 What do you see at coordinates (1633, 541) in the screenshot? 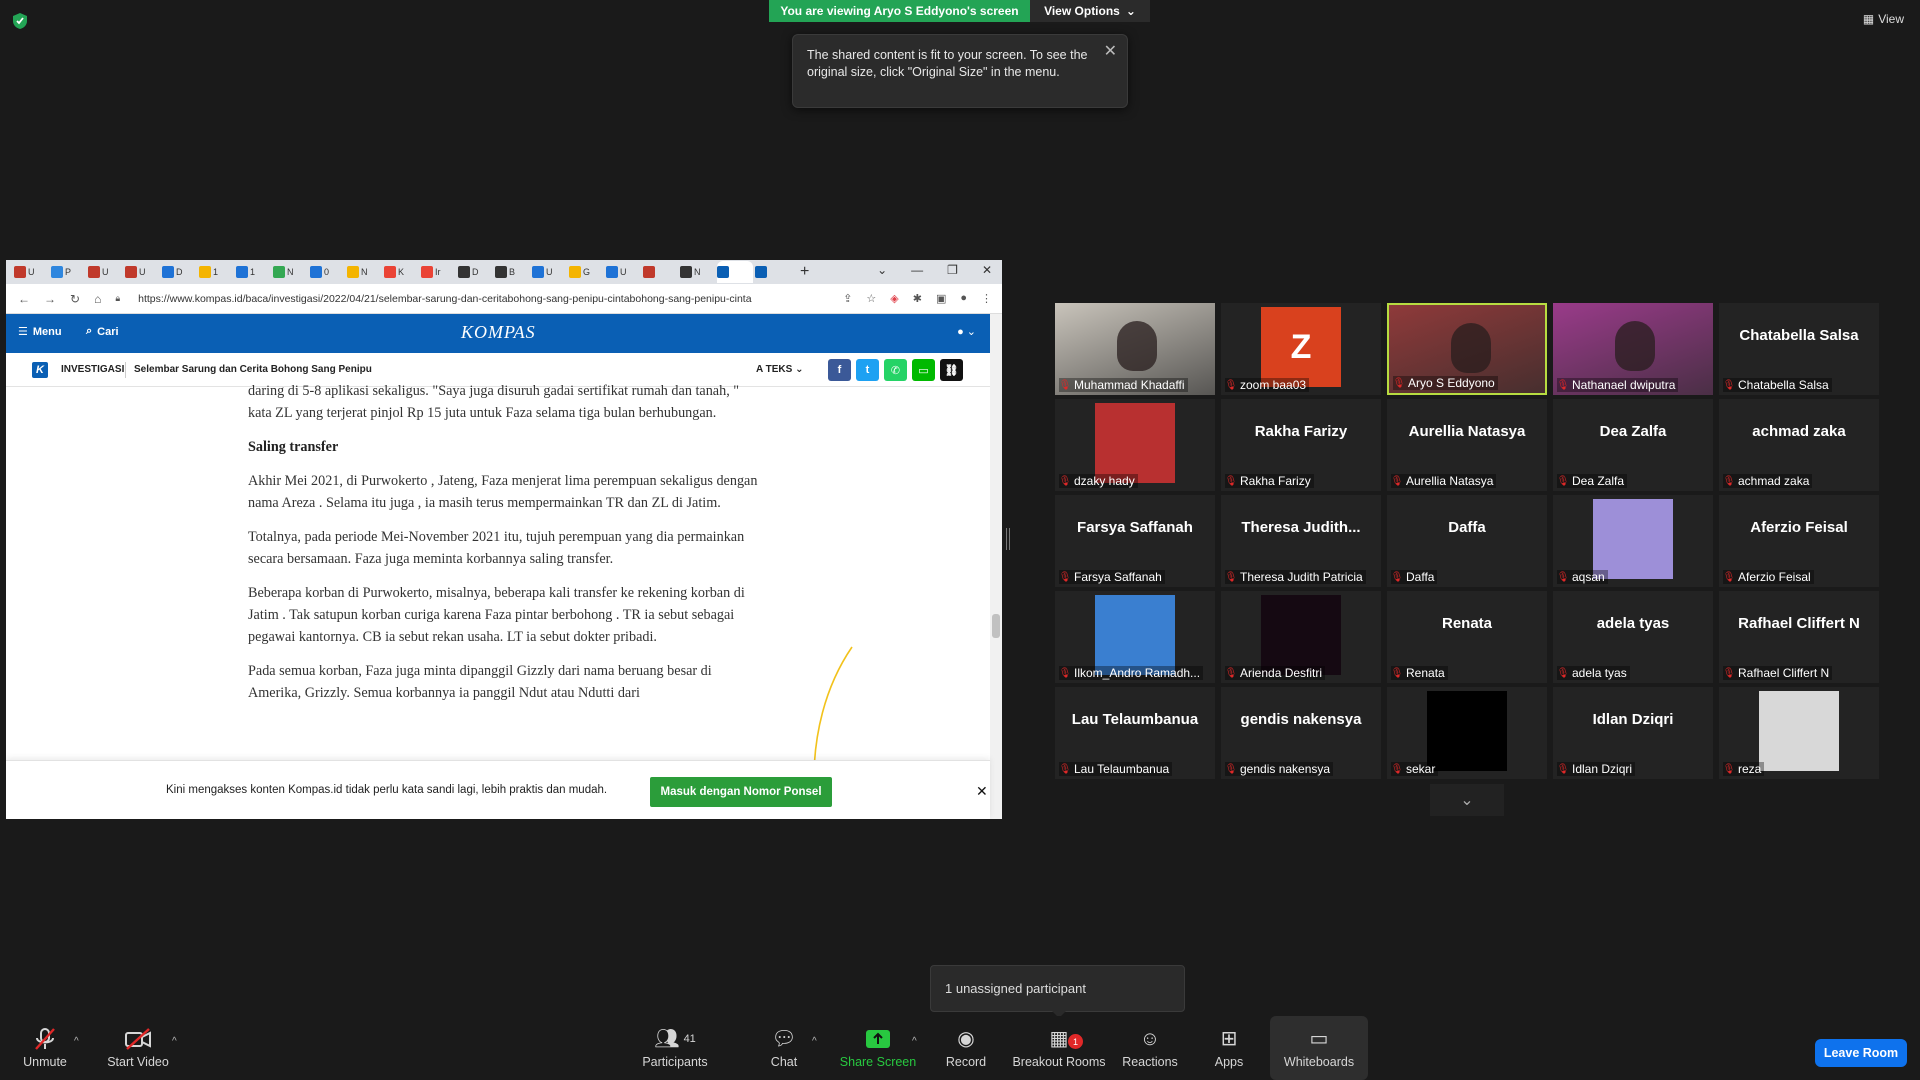
I see `participant-tile: 🎙︎ aqsan` at bounding box center [1633, 541].